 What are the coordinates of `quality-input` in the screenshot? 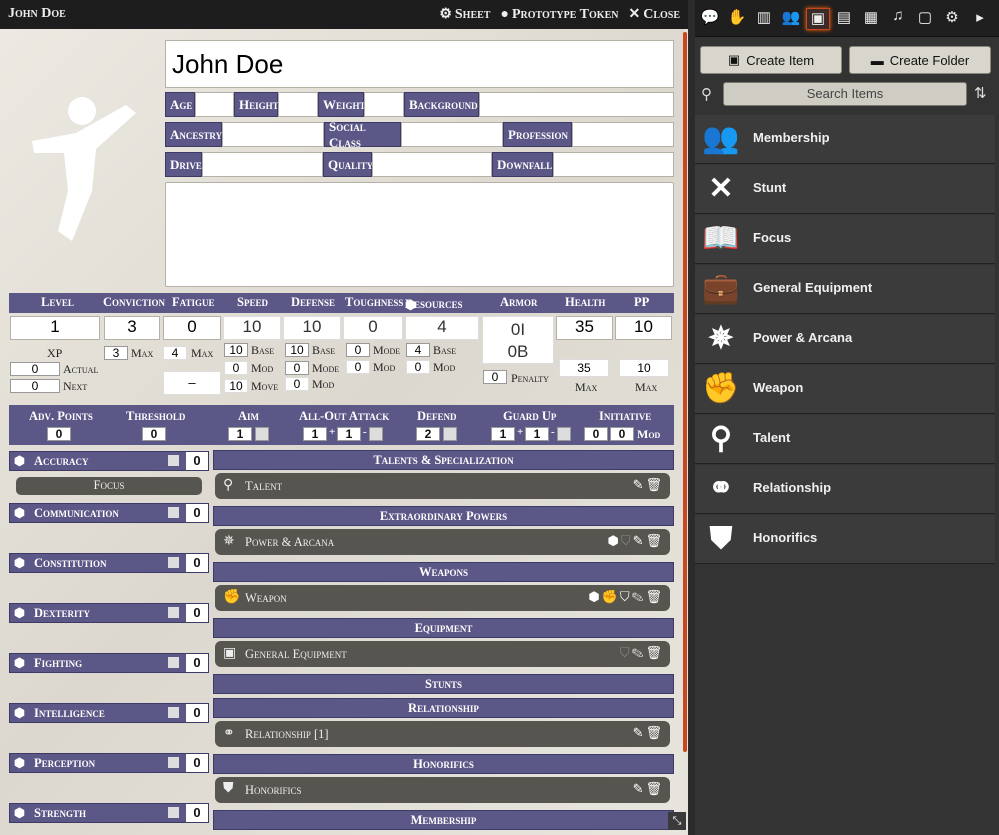 It's located at (432, 164).